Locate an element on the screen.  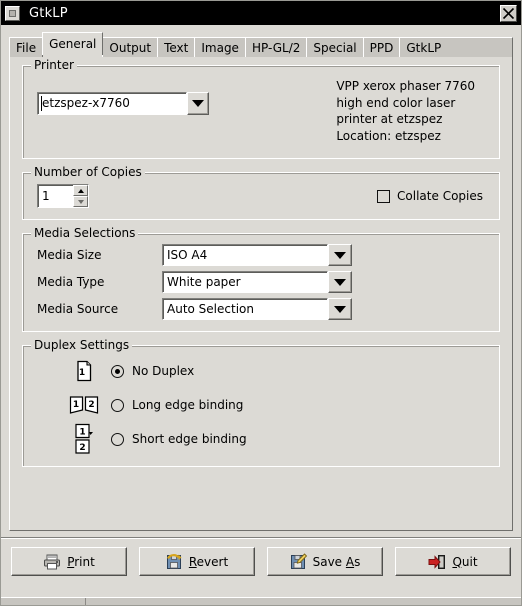
revert-button-label: Revert is located at coordinates (208, 561).